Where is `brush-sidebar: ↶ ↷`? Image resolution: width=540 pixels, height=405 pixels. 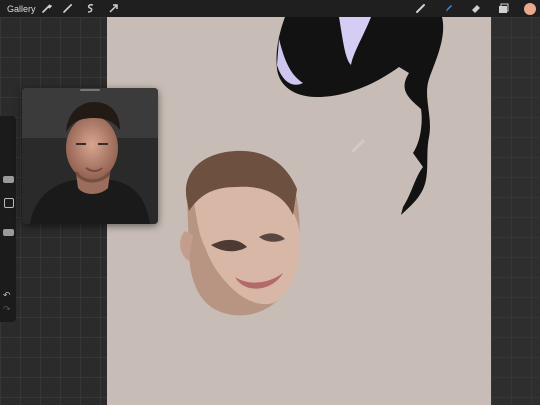
brush-sidebar: ↶ ↷ is located at coordinates (8, 219).